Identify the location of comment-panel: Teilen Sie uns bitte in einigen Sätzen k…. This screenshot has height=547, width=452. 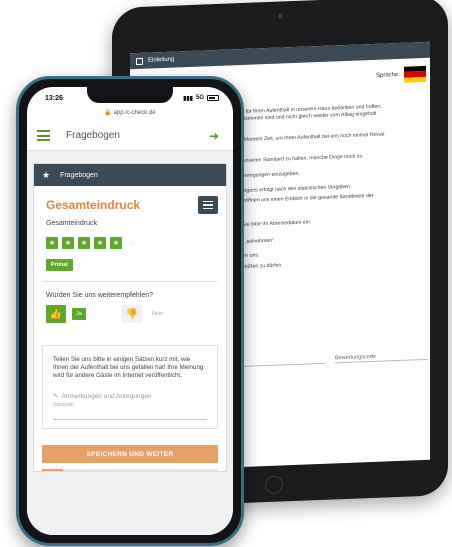
(130, 387).